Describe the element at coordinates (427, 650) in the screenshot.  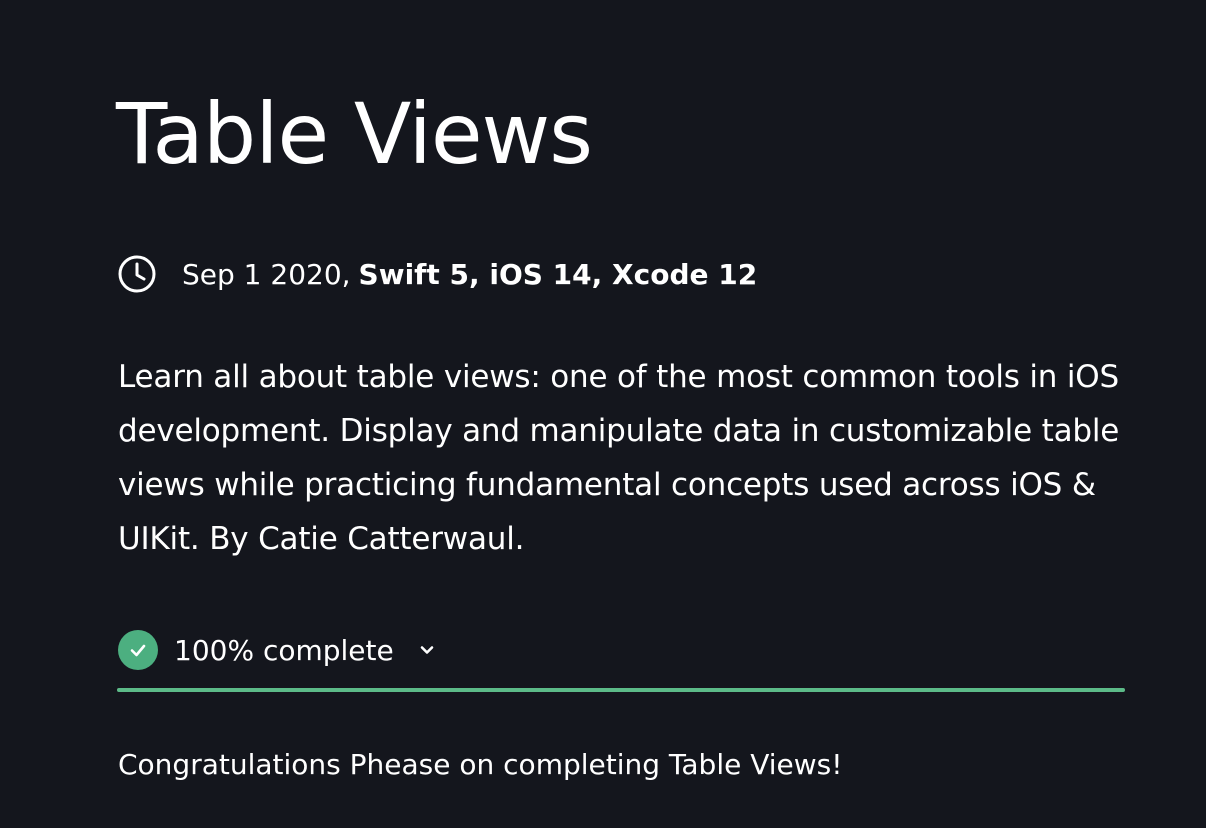
I see `chevron-down-icon` at that location.